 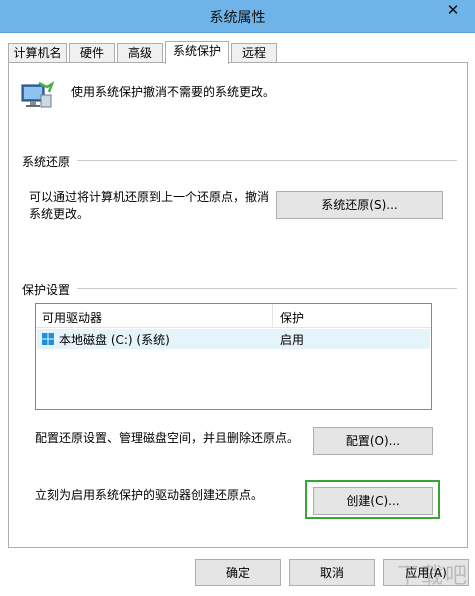 I want to click on close-icon: ✕, so click(x=453, y=10).